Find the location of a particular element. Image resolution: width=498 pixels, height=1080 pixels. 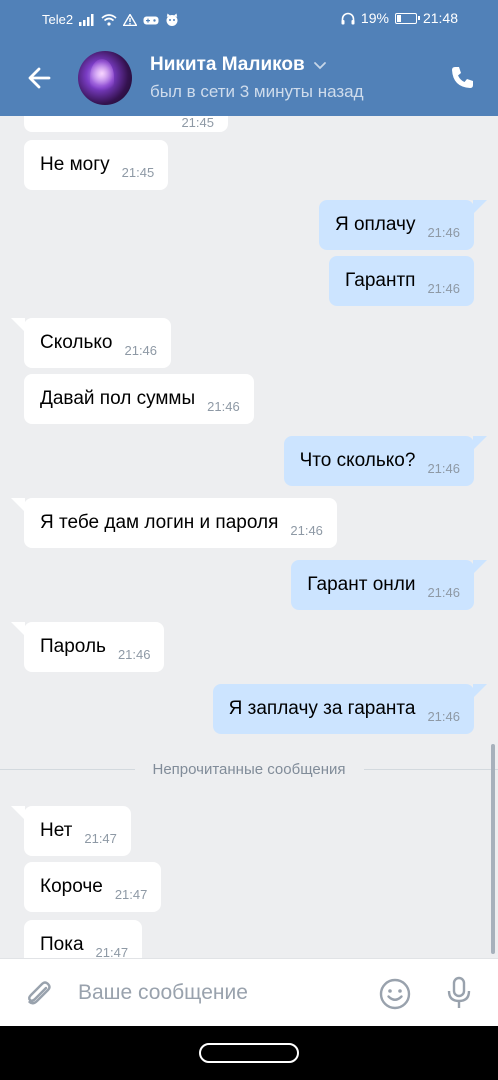

incoming-message: Сколько 21:46 is located at coordinates (91, 343).